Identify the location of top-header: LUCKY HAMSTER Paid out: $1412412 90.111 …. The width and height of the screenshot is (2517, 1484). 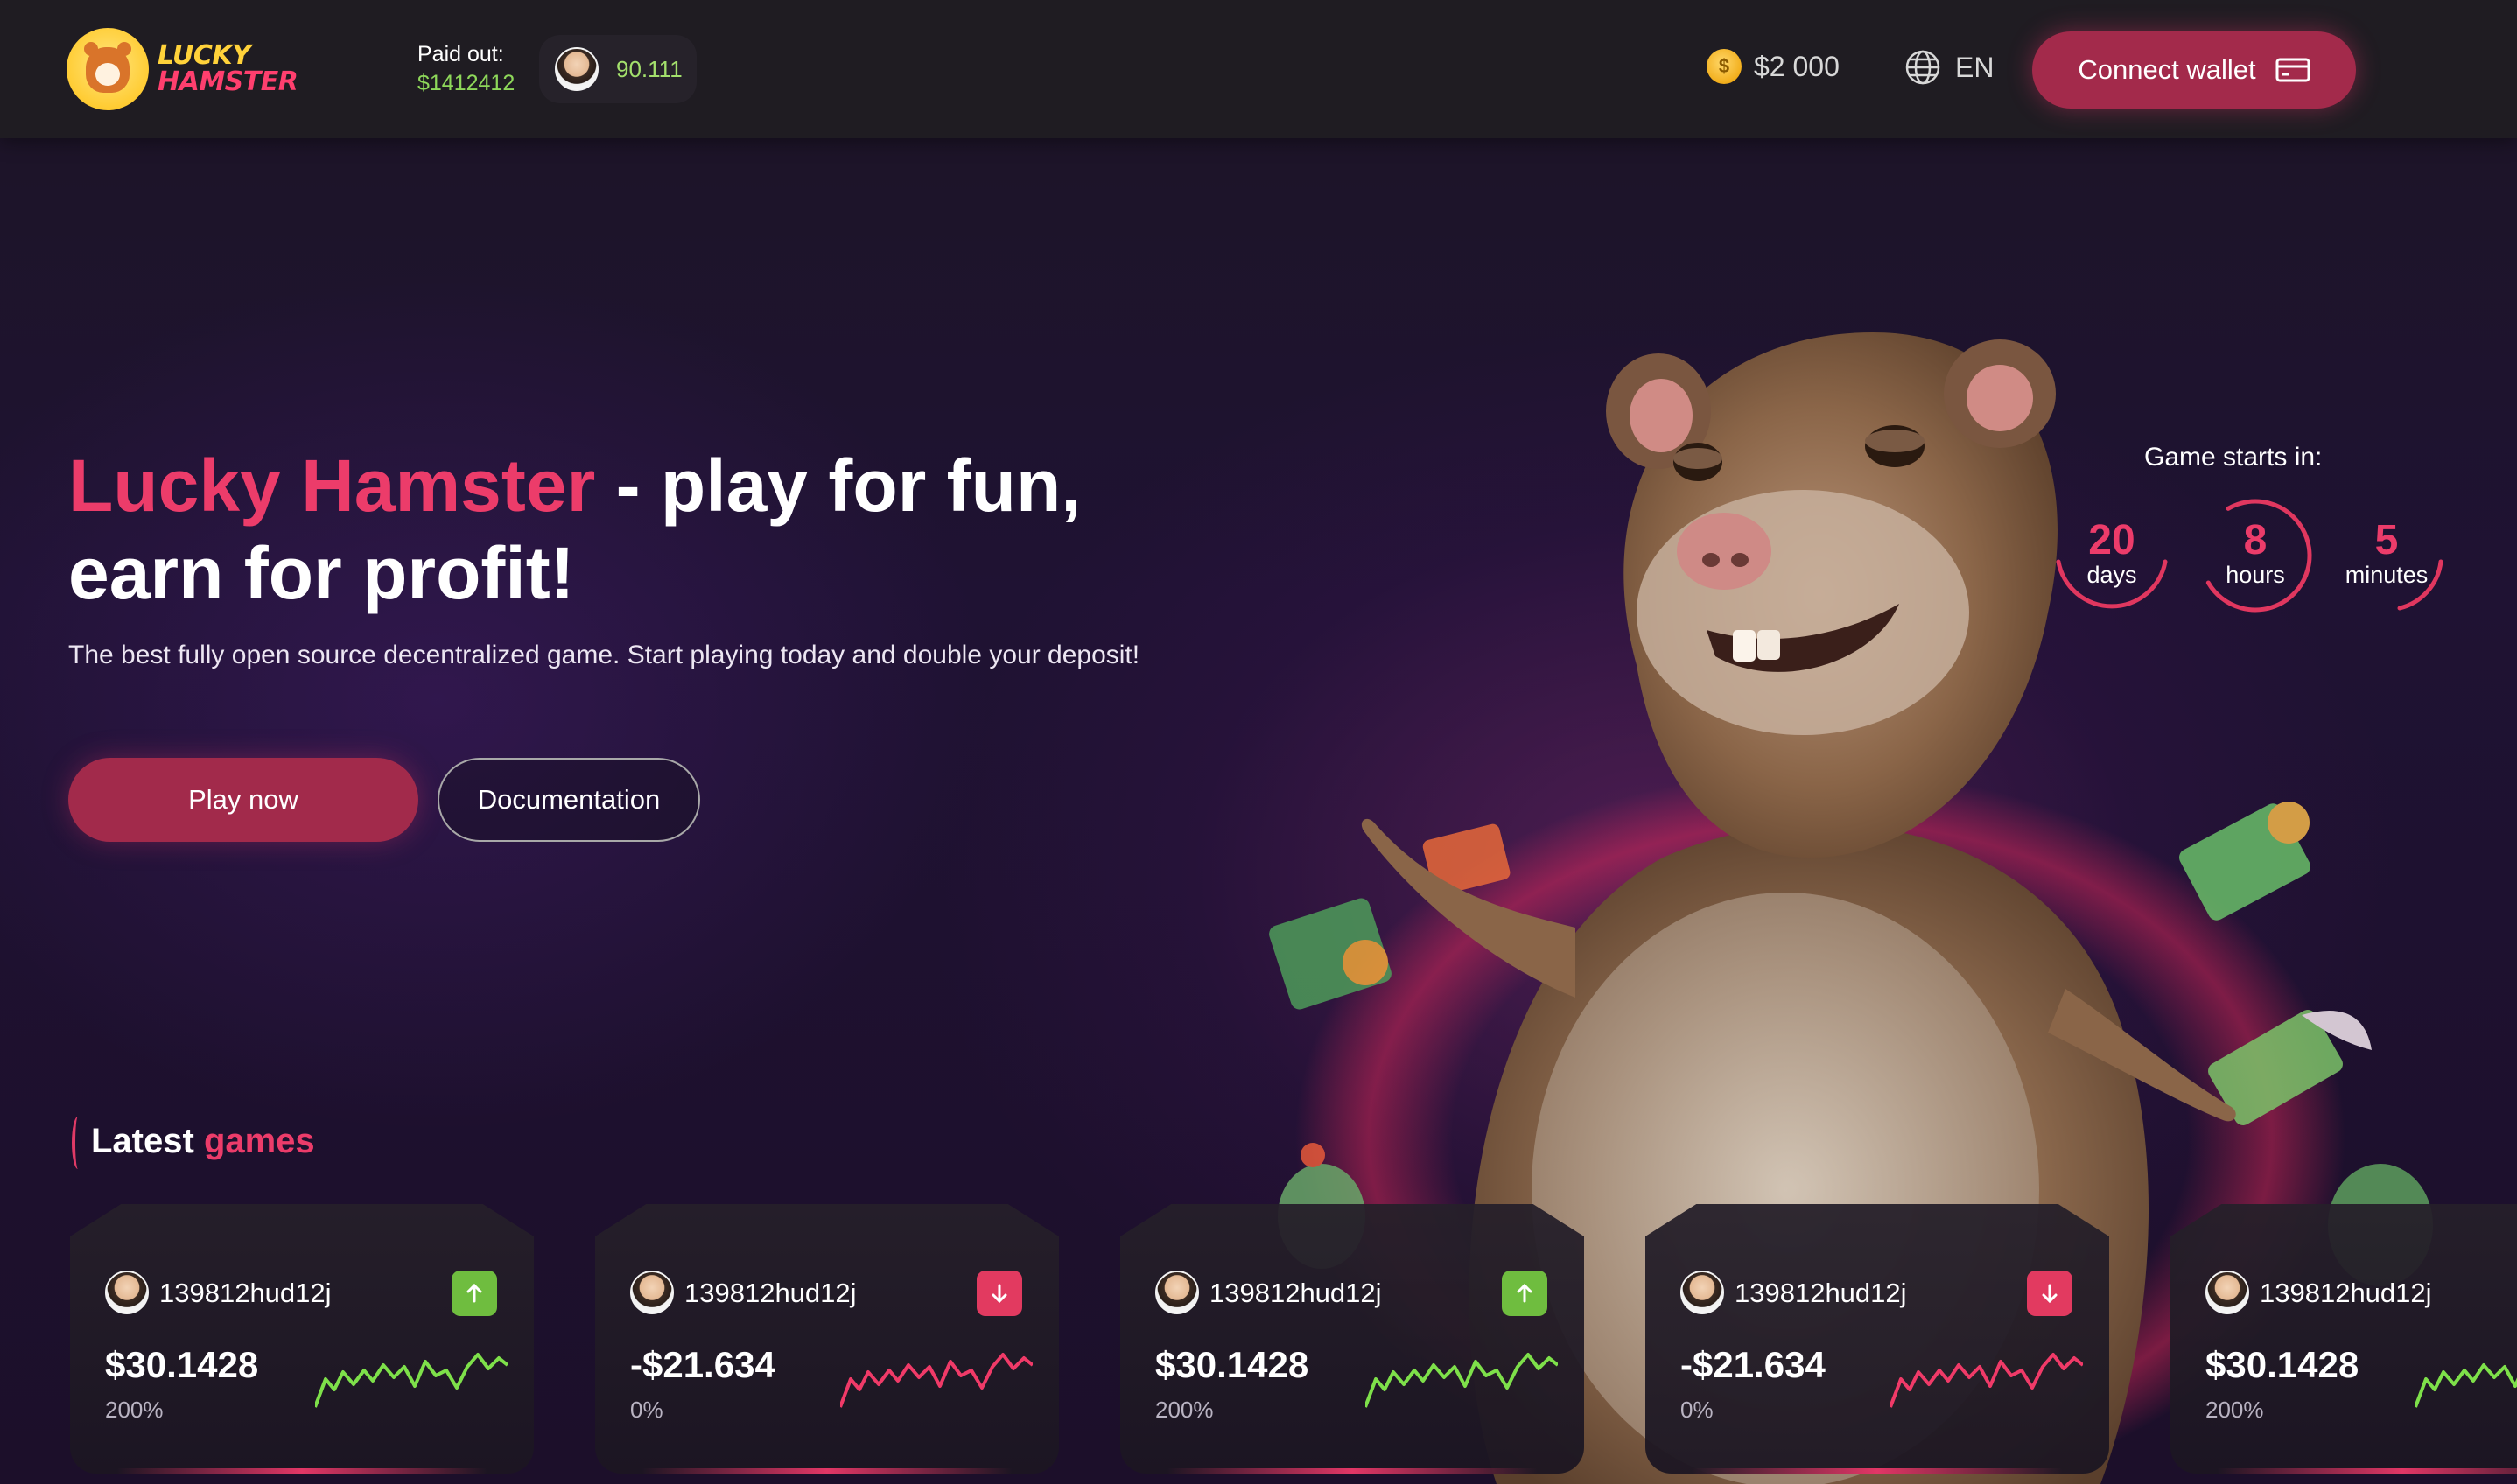
(1258, 69).